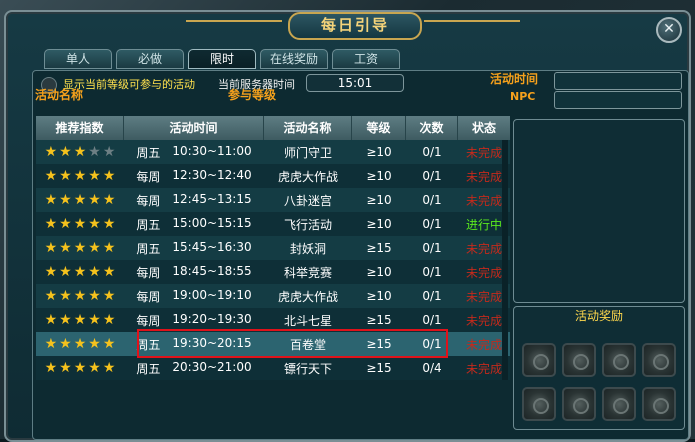 The width and height of the screenshot is (695, 442). Describe the element at coordinates (234, 21) in the screenshot. I see `title-ornament-left` at that location.